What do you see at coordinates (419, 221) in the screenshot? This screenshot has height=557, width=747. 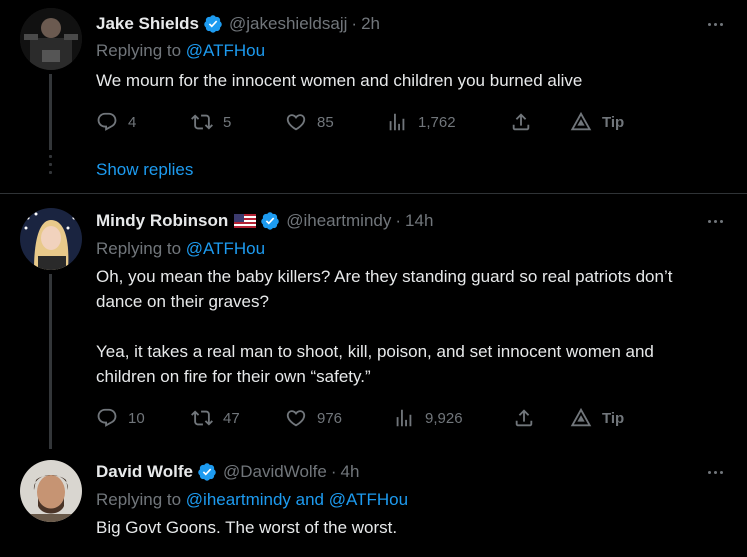 I see `timestamp: 14h` at bounding box center [419, 221].